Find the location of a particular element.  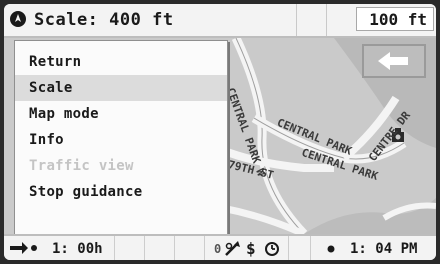

status-dot-icon is located at coordinates (331, 249).